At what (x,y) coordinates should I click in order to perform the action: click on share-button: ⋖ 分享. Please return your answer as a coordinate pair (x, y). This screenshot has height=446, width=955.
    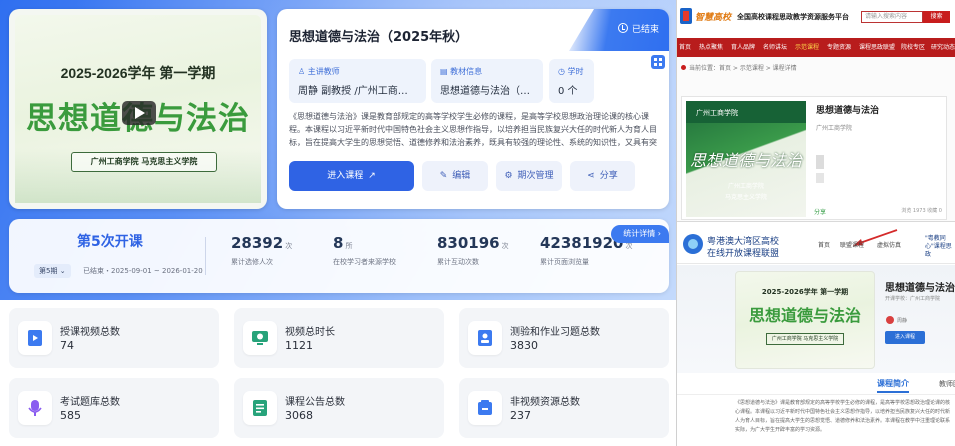
    Looking at the image, I should click on (602, 176).